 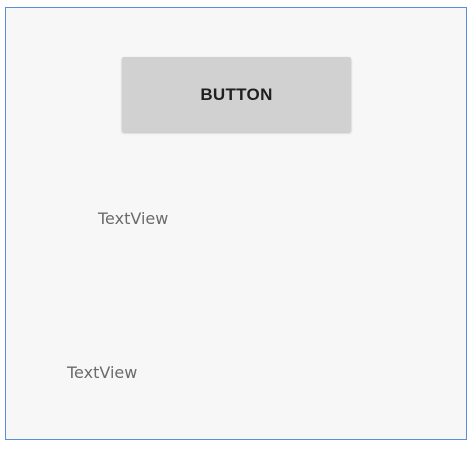 I want to click on button-widget: BUTTON, so click(x=236, y=94).